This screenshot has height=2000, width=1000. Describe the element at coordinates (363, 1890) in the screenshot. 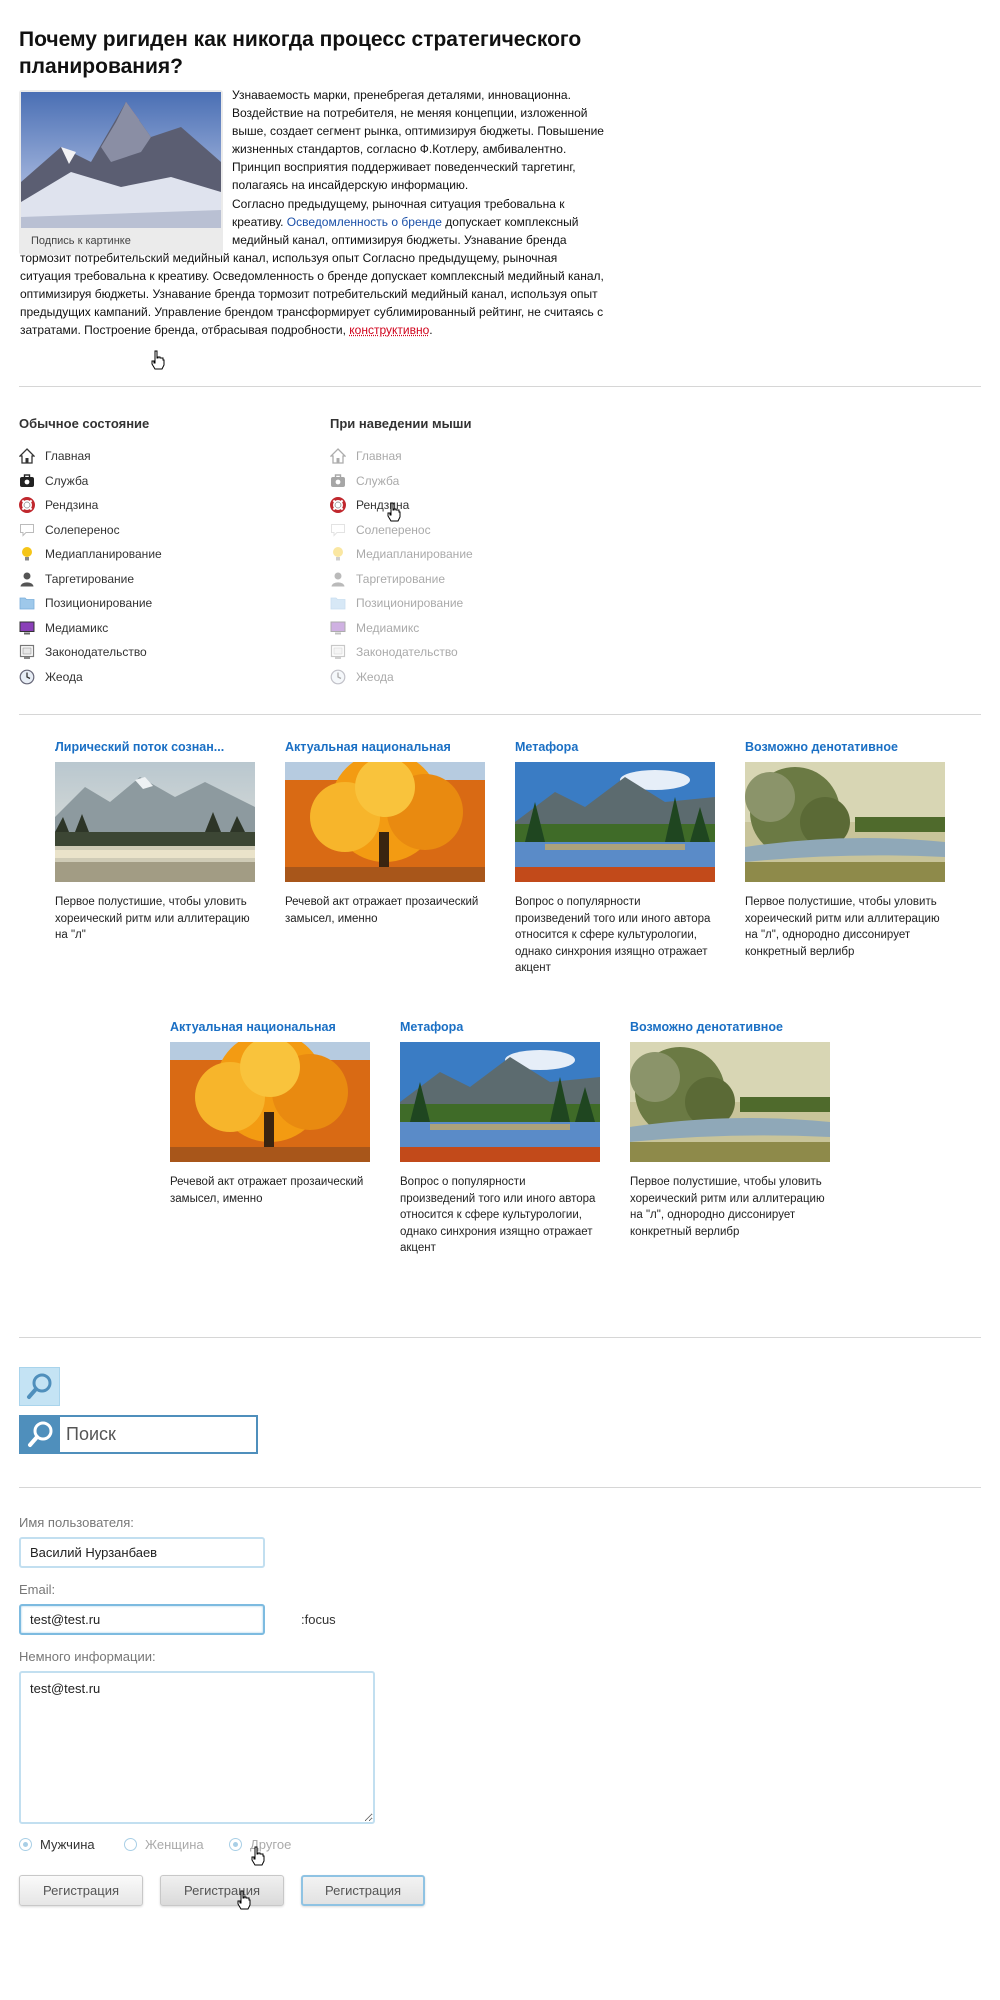

I see `register-button-focus: Регистрация` at that location.